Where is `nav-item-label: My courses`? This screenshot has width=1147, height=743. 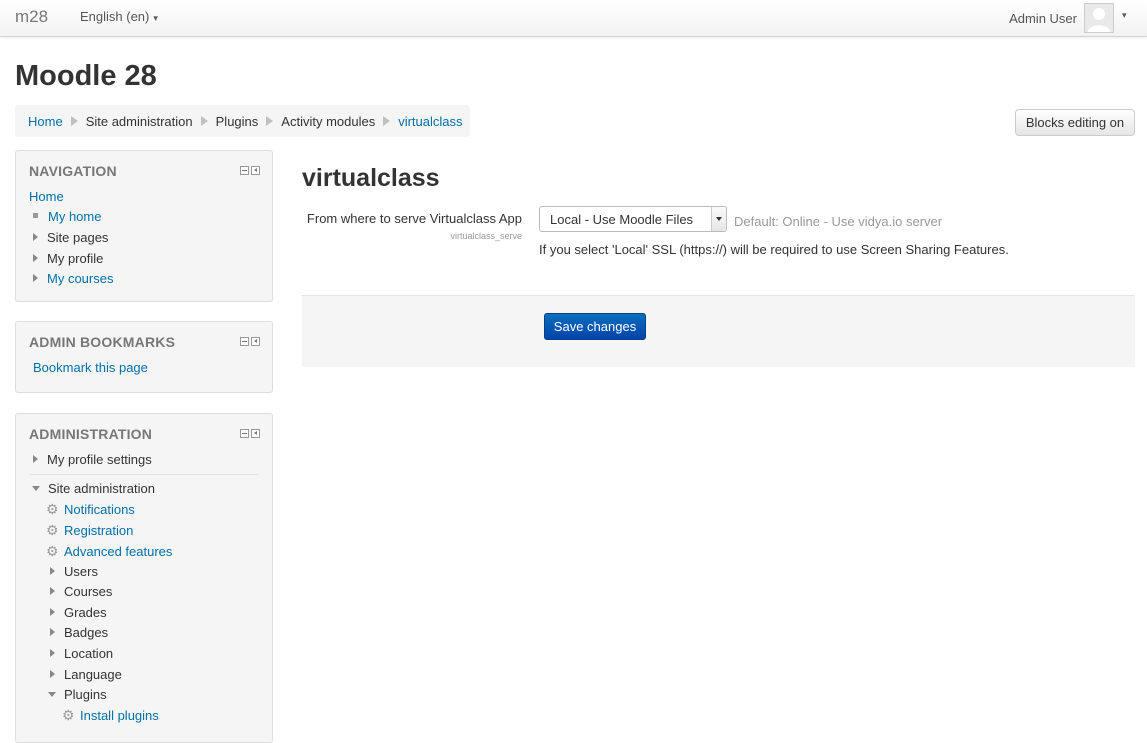
nav-item-label: My courses is located at coordinates (80, 278).